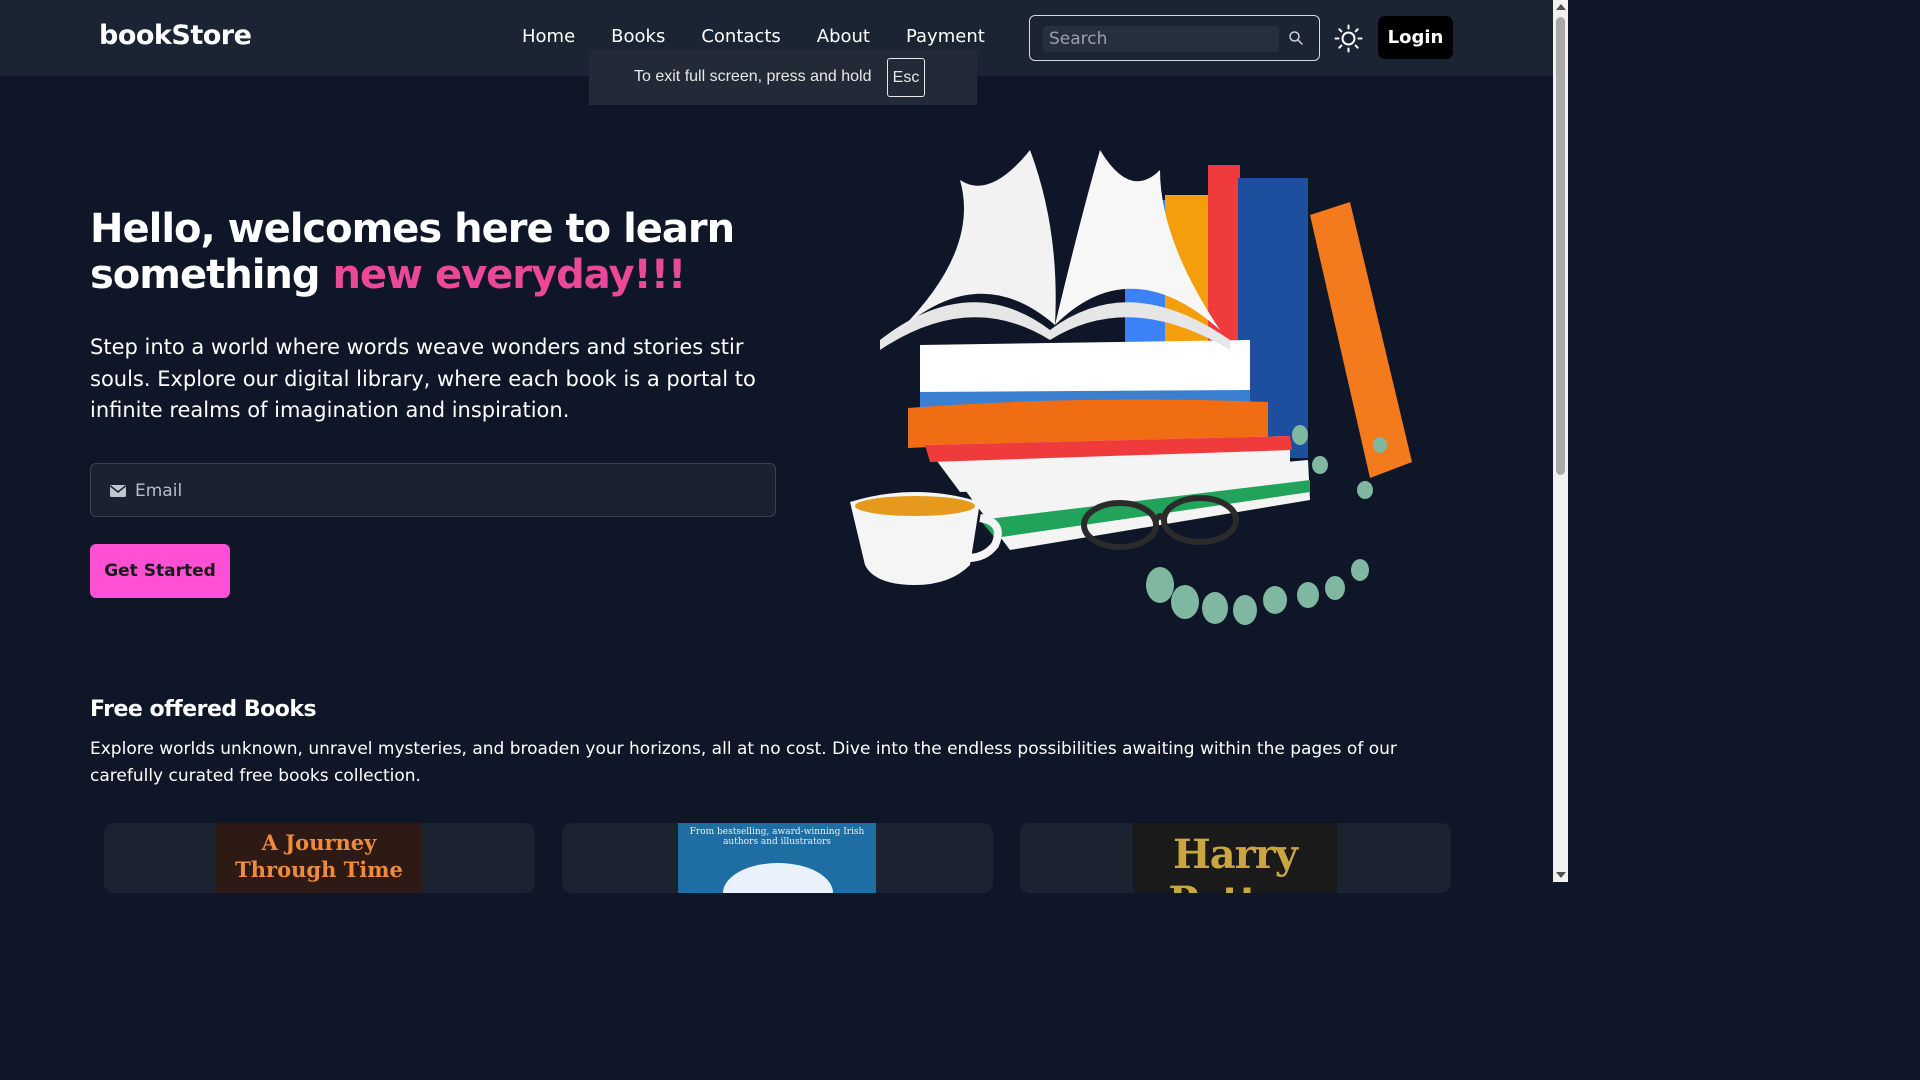 The width and height of the screenshot is (1920, 1080). What do you see at coordinates (1415, 37) in the screenshot?
I see `login-button: Login` at bounding box center [1415, 37].